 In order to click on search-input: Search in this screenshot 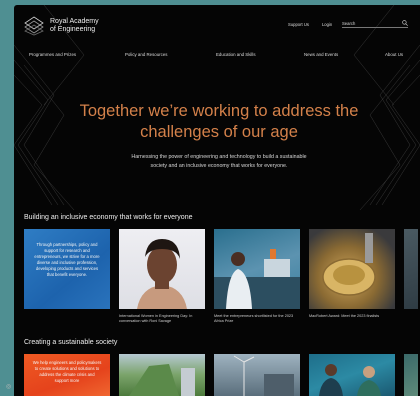, I will do `click(375, 23)`.